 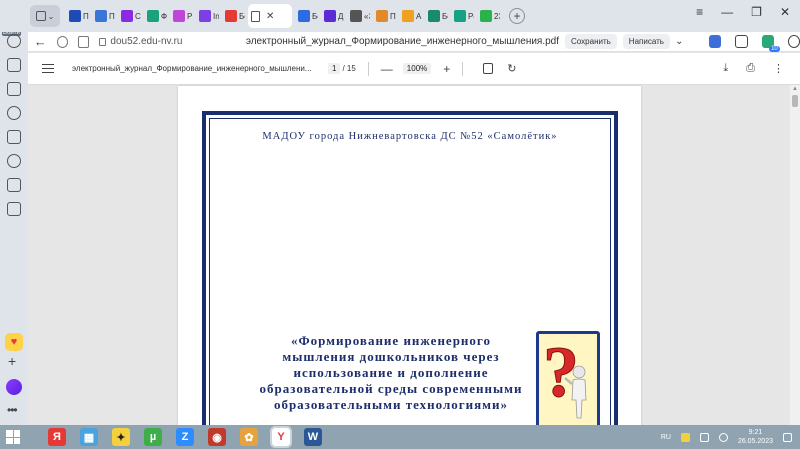 What do you see at coordinates (14, 89) in the screenshot?
I see `notes-icon` at bounding box center [14, 89].